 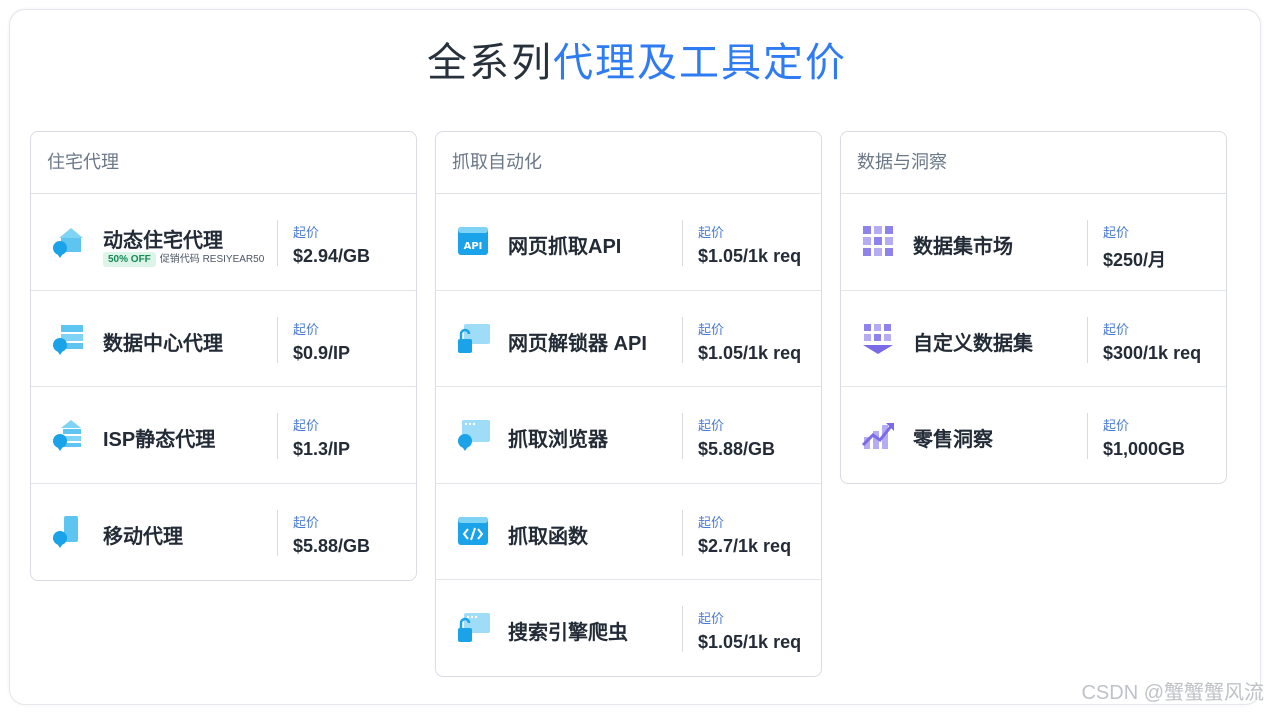 What do you see at coordinates (1033, 435) in the screenshot?
I see `product-row-retail-insights: 零售洞察 起价 $1,000GB` at bounding box center [1033, 435].